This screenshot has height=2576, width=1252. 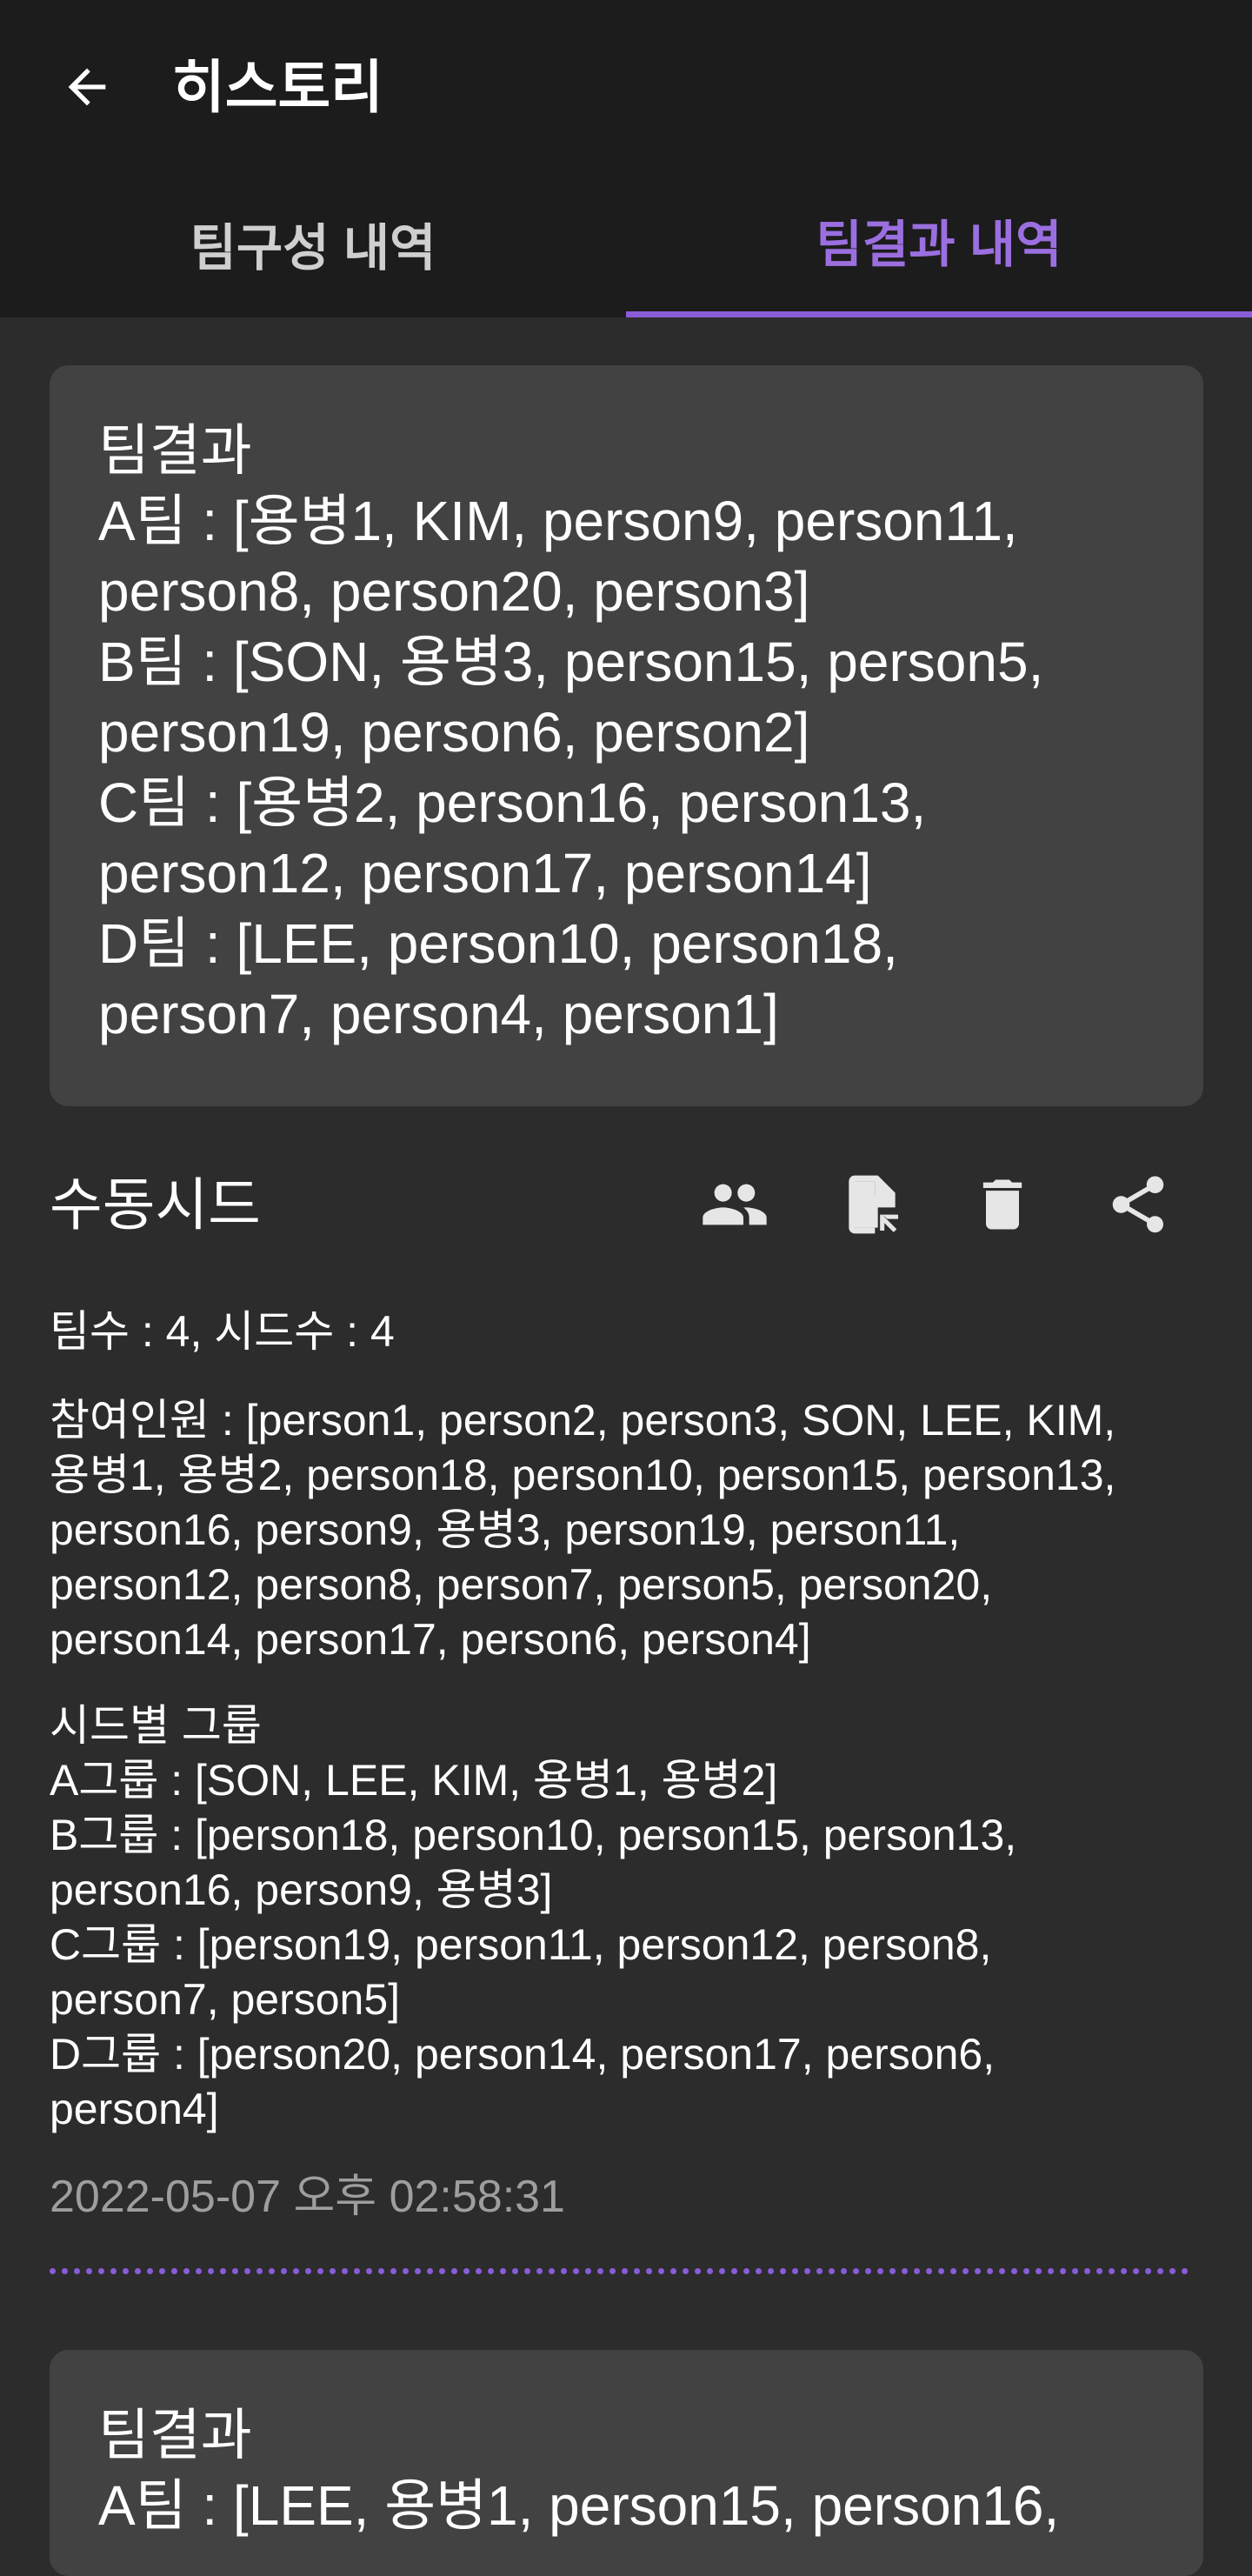 I want to click on tab-bar: 팀구성 내역 팀결과 내역, so click(x=626, y=246).